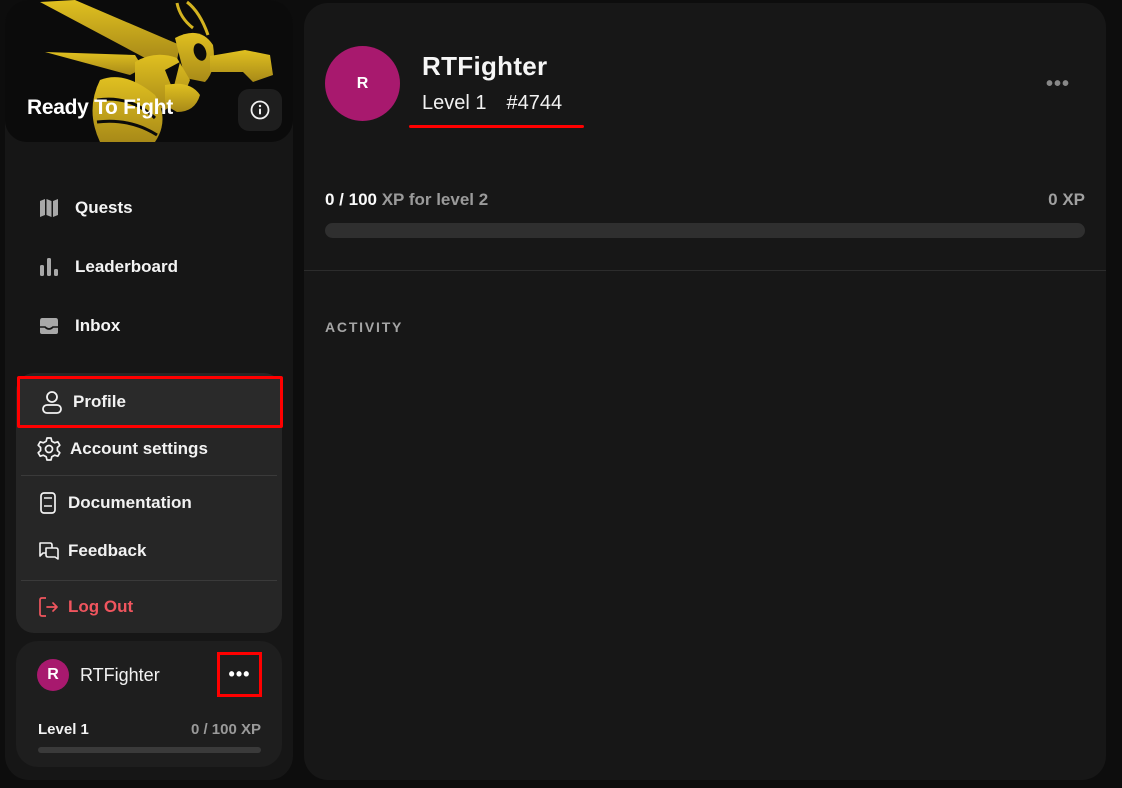 The image size is (1122, 788). Describe the element at coordinates (149, 551) in the screenshot. I see `menu-item-feedback: Feedback` at that location.